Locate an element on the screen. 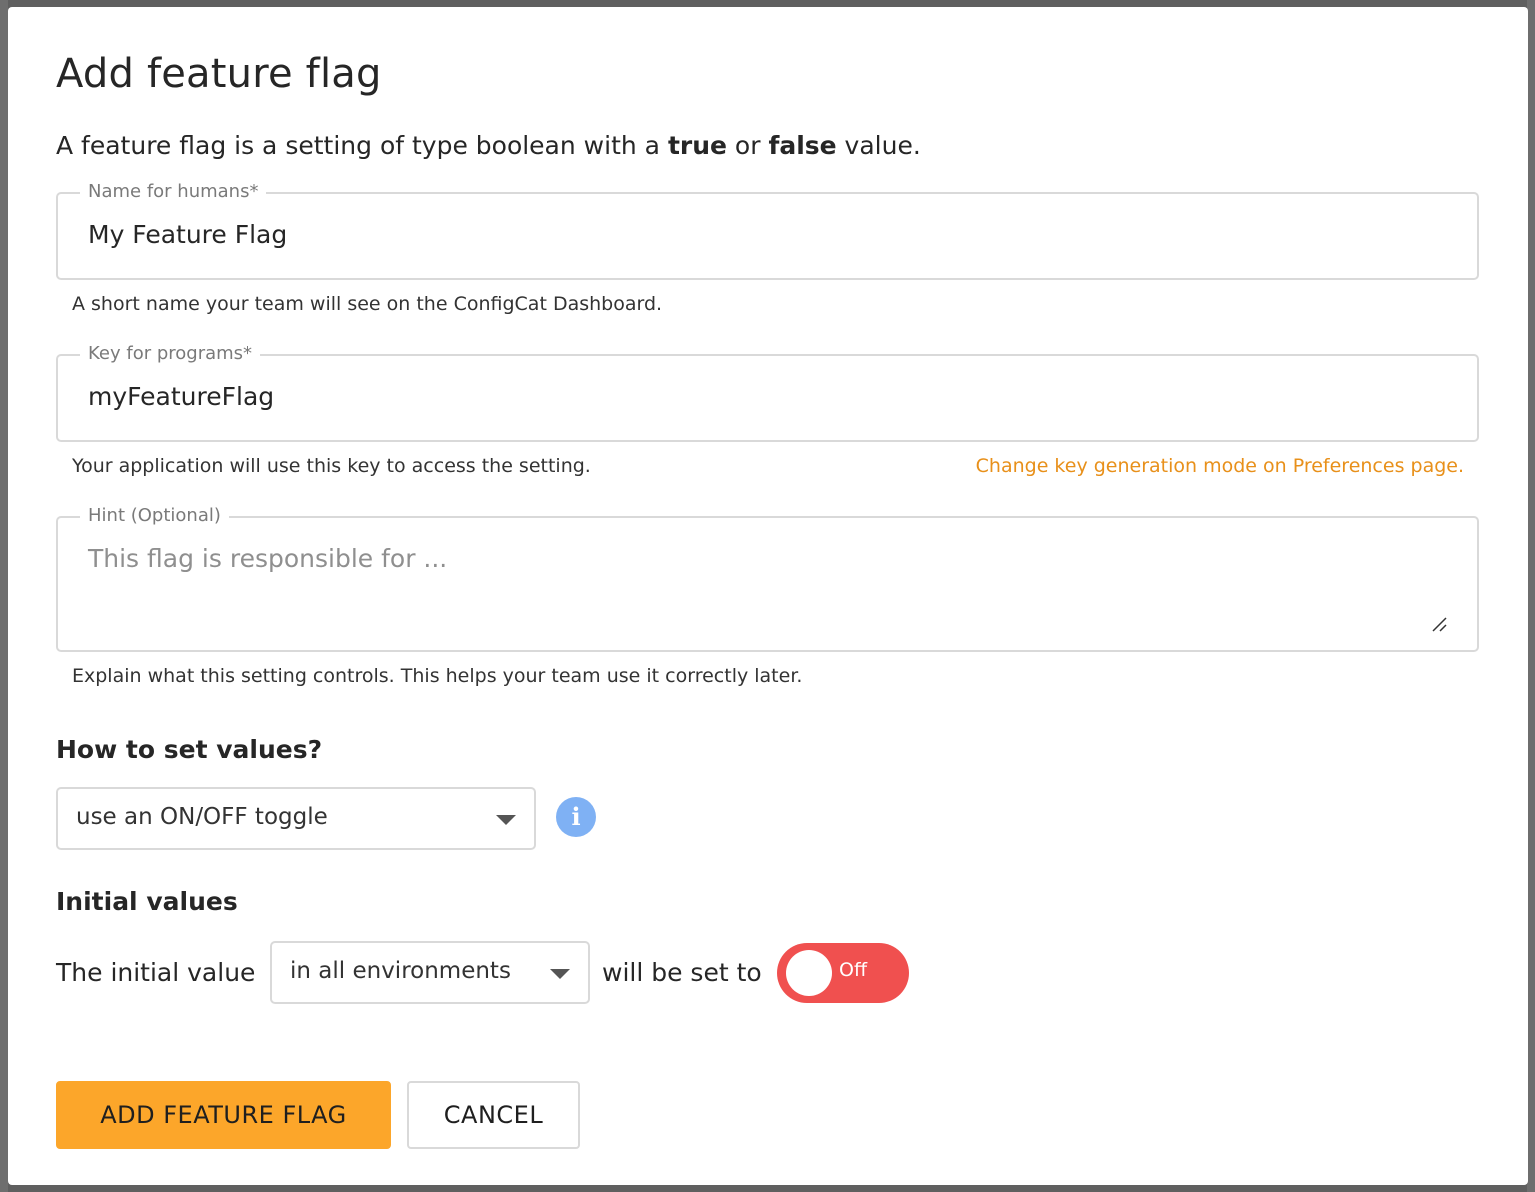  environment-selected: in all environments is located at coordinates (400, 971).